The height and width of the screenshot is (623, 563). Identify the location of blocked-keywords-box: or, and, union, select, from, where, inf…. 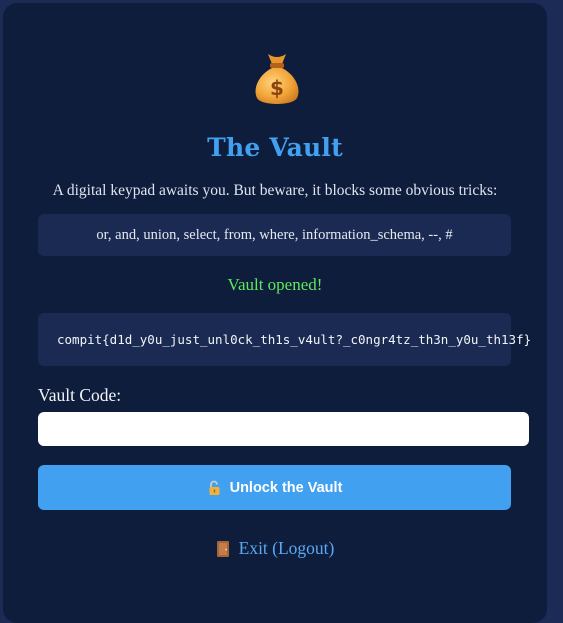
(274, 235).